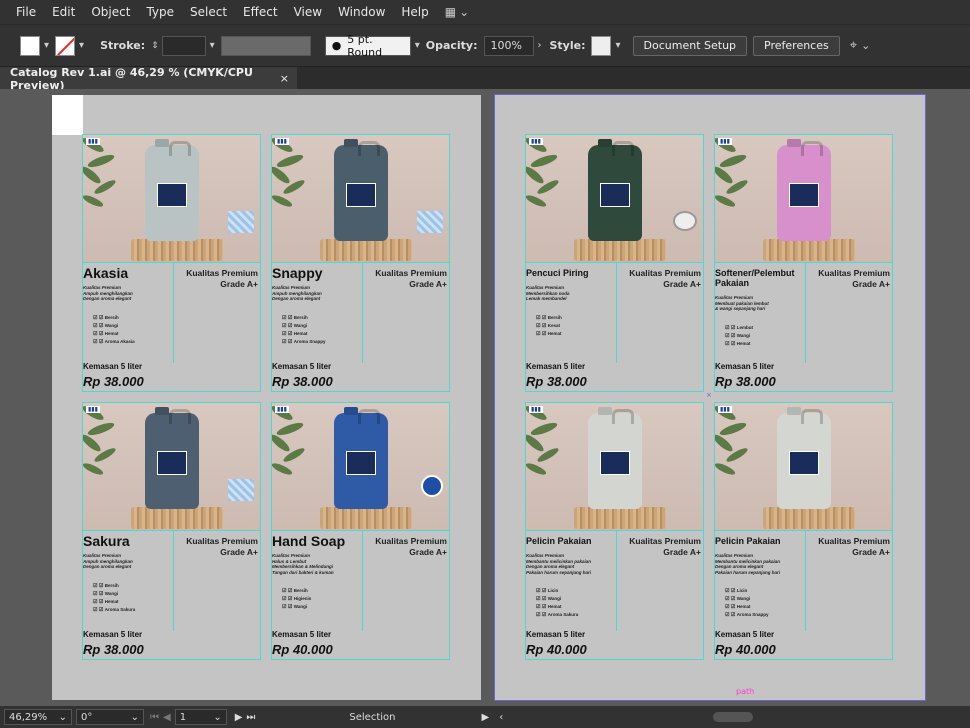 The height and width of the screenshot is (728, 970). I want to click on menu-edit: Edit, so click(63, 12).